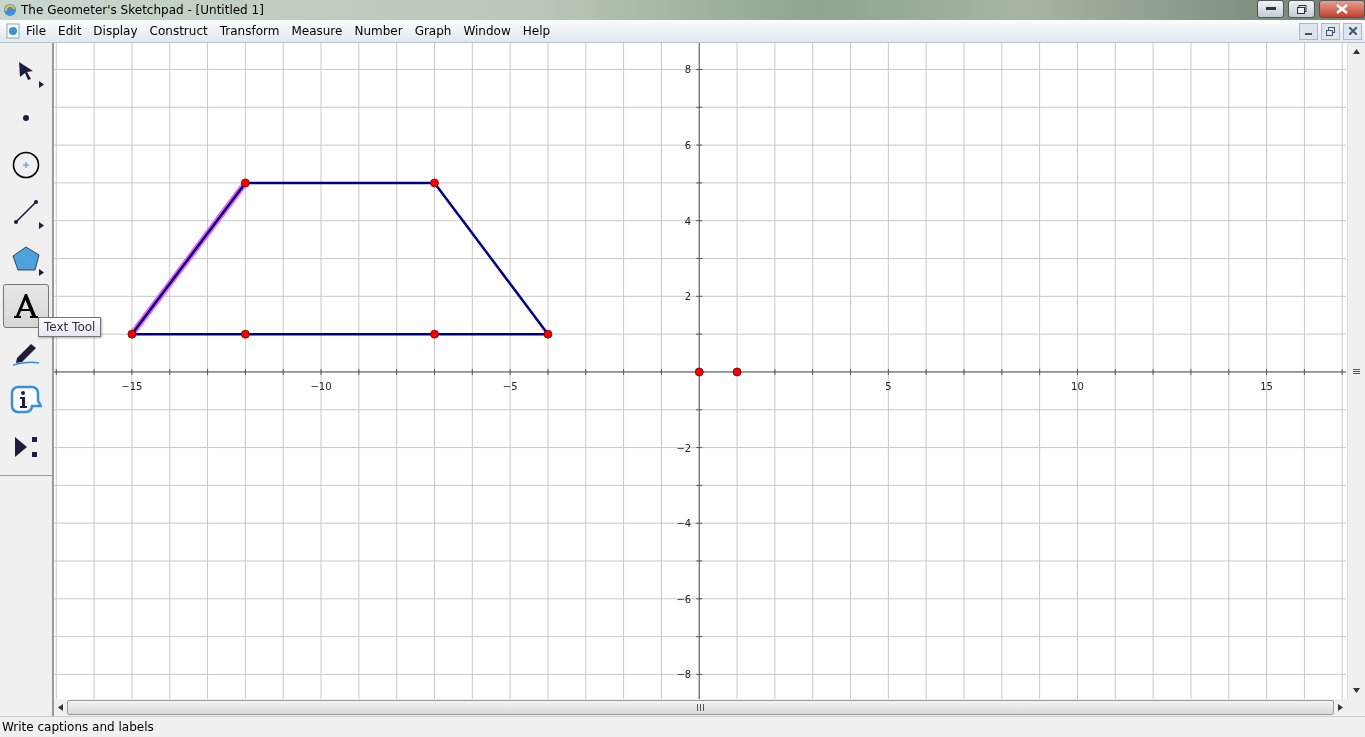 Image resolution: width=1365 pixels, height=737 pixels. I want to click on tooltip: Text Tool, so click(70, 327).